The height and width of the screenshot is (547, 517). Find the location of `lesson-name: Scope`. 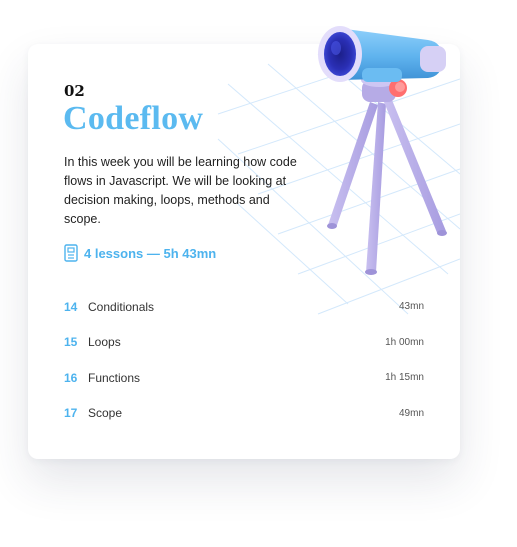

lesson-name: Scope is located at coordinates (105, 413).